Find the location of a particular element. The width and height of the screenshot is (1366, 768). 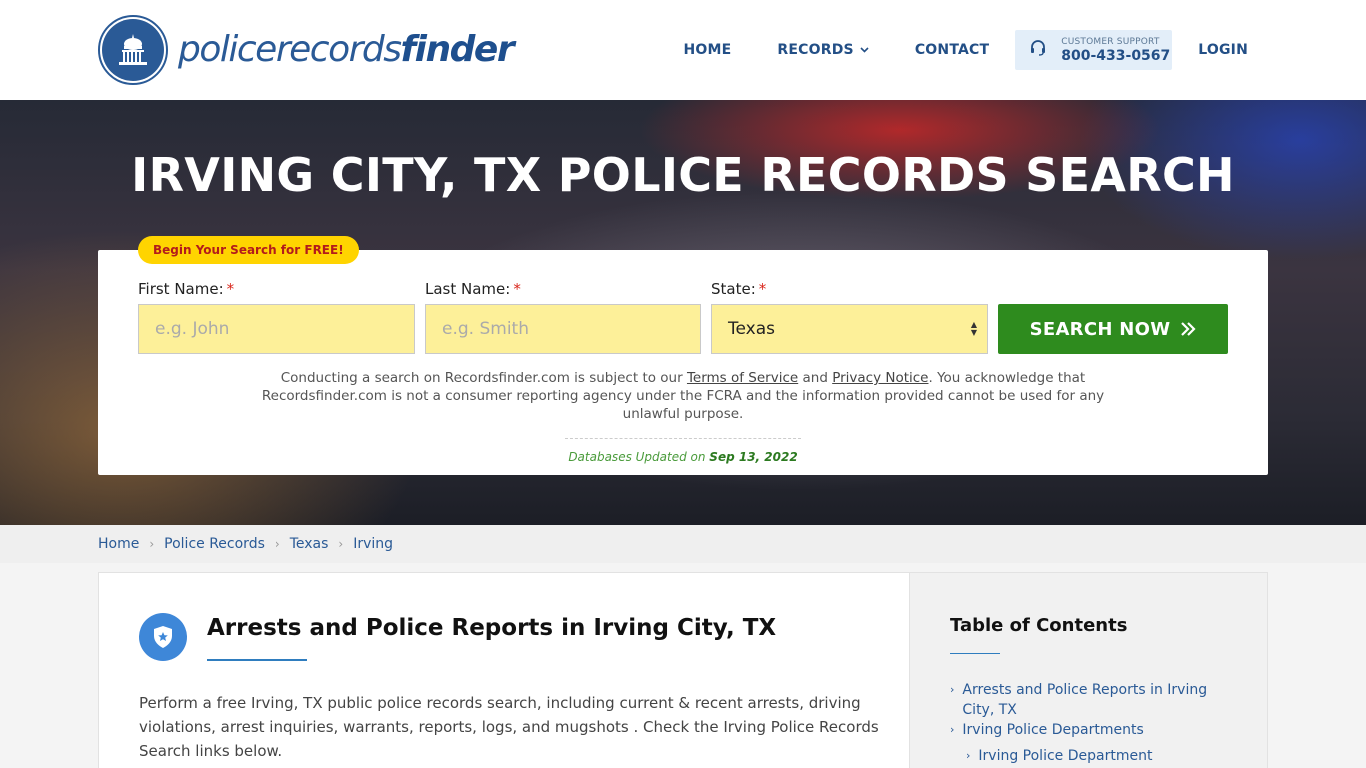

last-name-group: Last Name: * e.g. Smith is located at coordinates (563, 317).